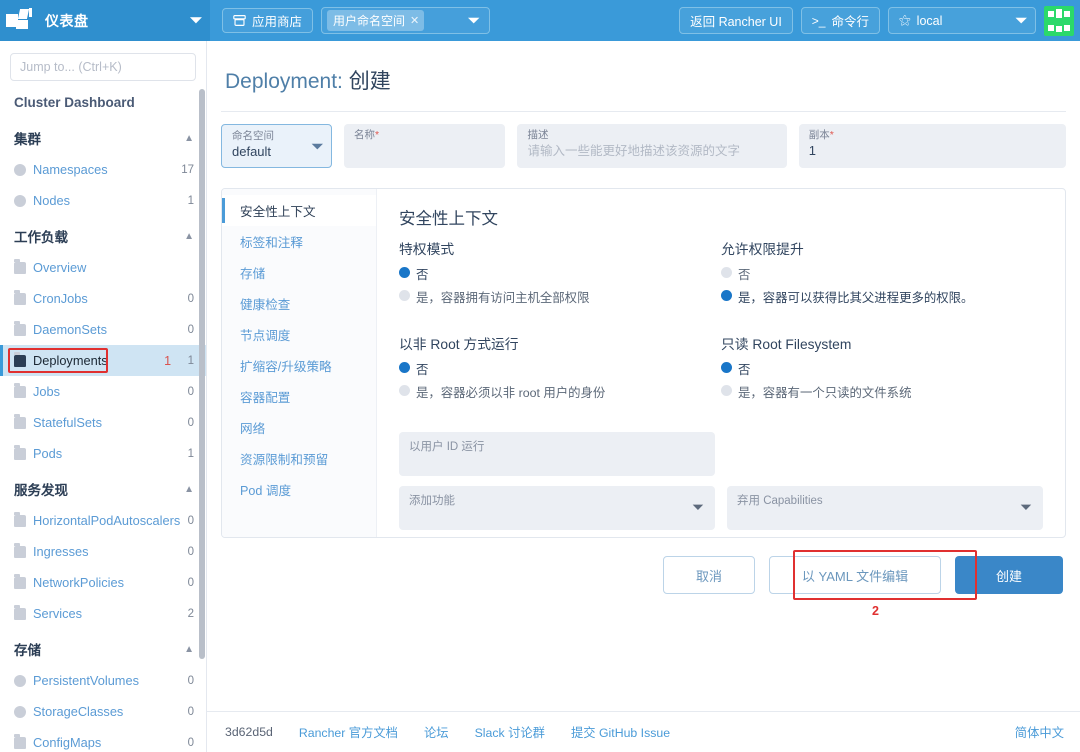  Describe the element at coordinates (557, 454) in the screenshot. I see `run-as-user-id-input: 以用户 ID 运行` at that location.